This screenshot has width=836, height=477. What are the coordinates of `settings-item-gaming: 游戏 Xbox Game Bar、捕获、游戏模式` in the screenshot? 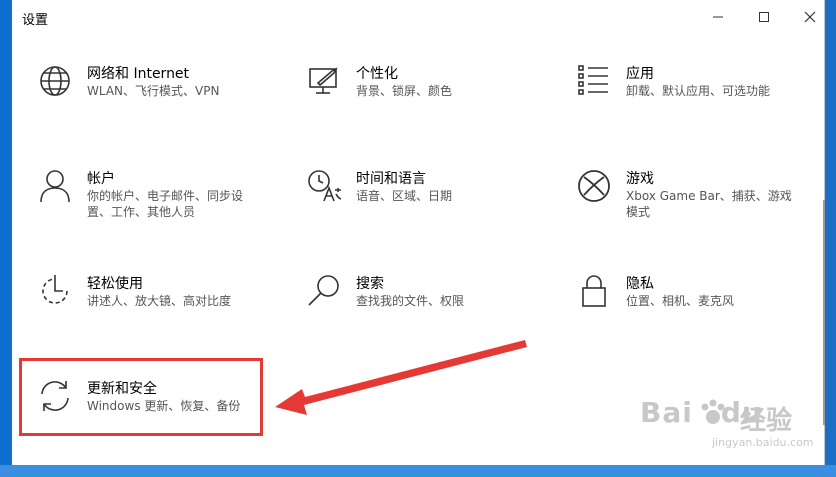 It's located at (696, 203).